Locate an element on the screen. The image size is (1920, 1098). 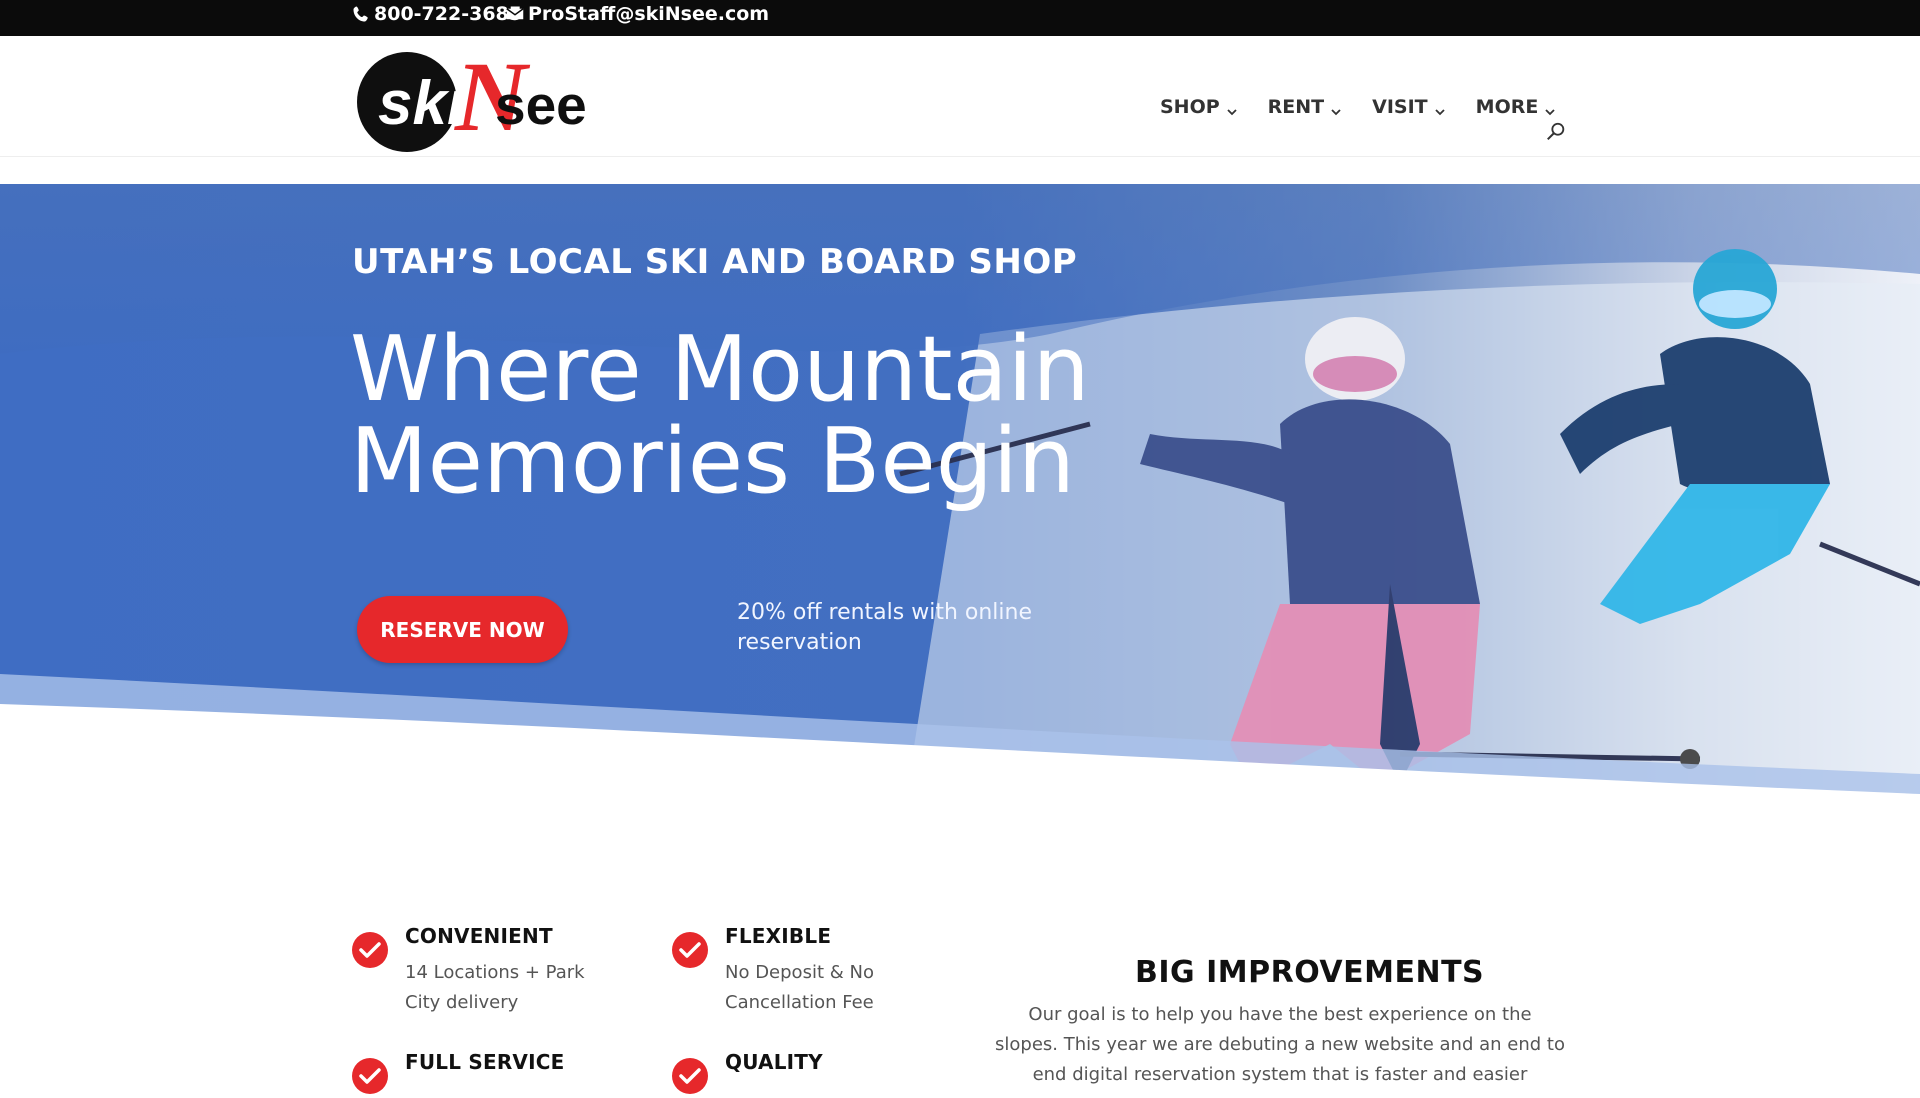
topbar-email: ProStaff@skiNsee.com is located at coordinates (637, 14).